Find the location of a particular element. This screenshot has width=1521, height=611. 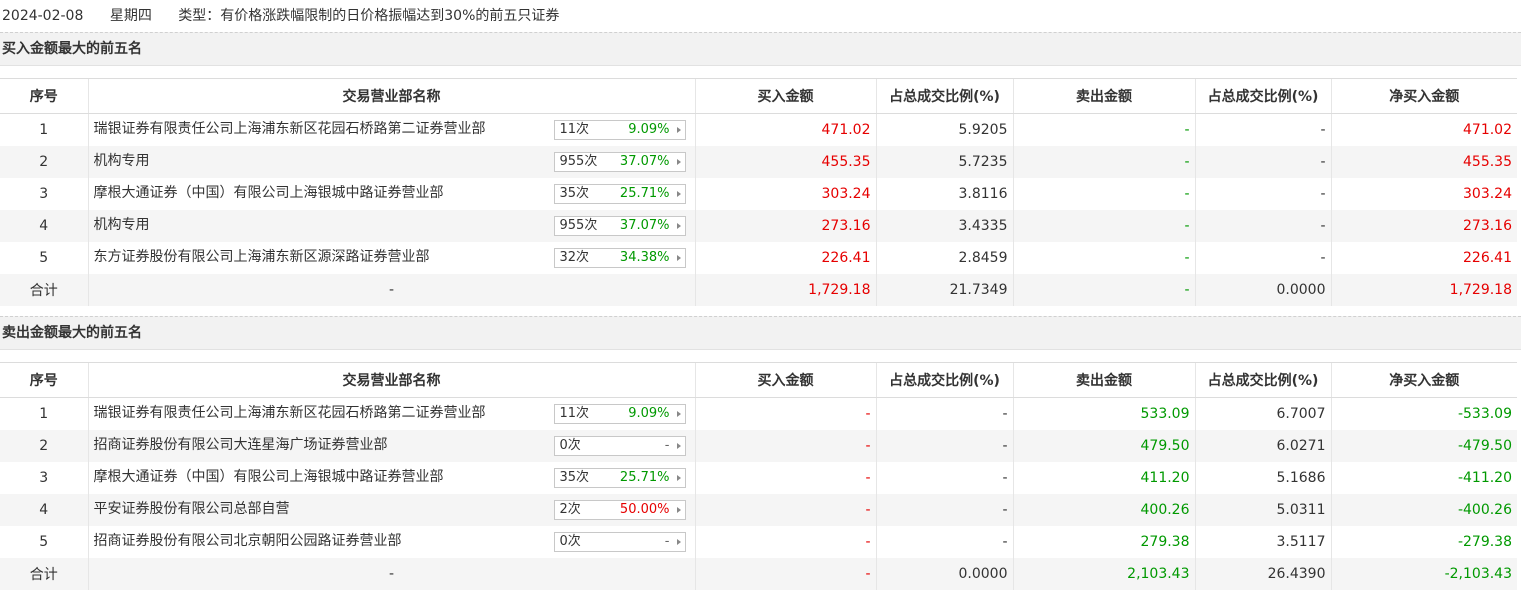

net-amount: 226.41 is located at coordinates (1423, 258).